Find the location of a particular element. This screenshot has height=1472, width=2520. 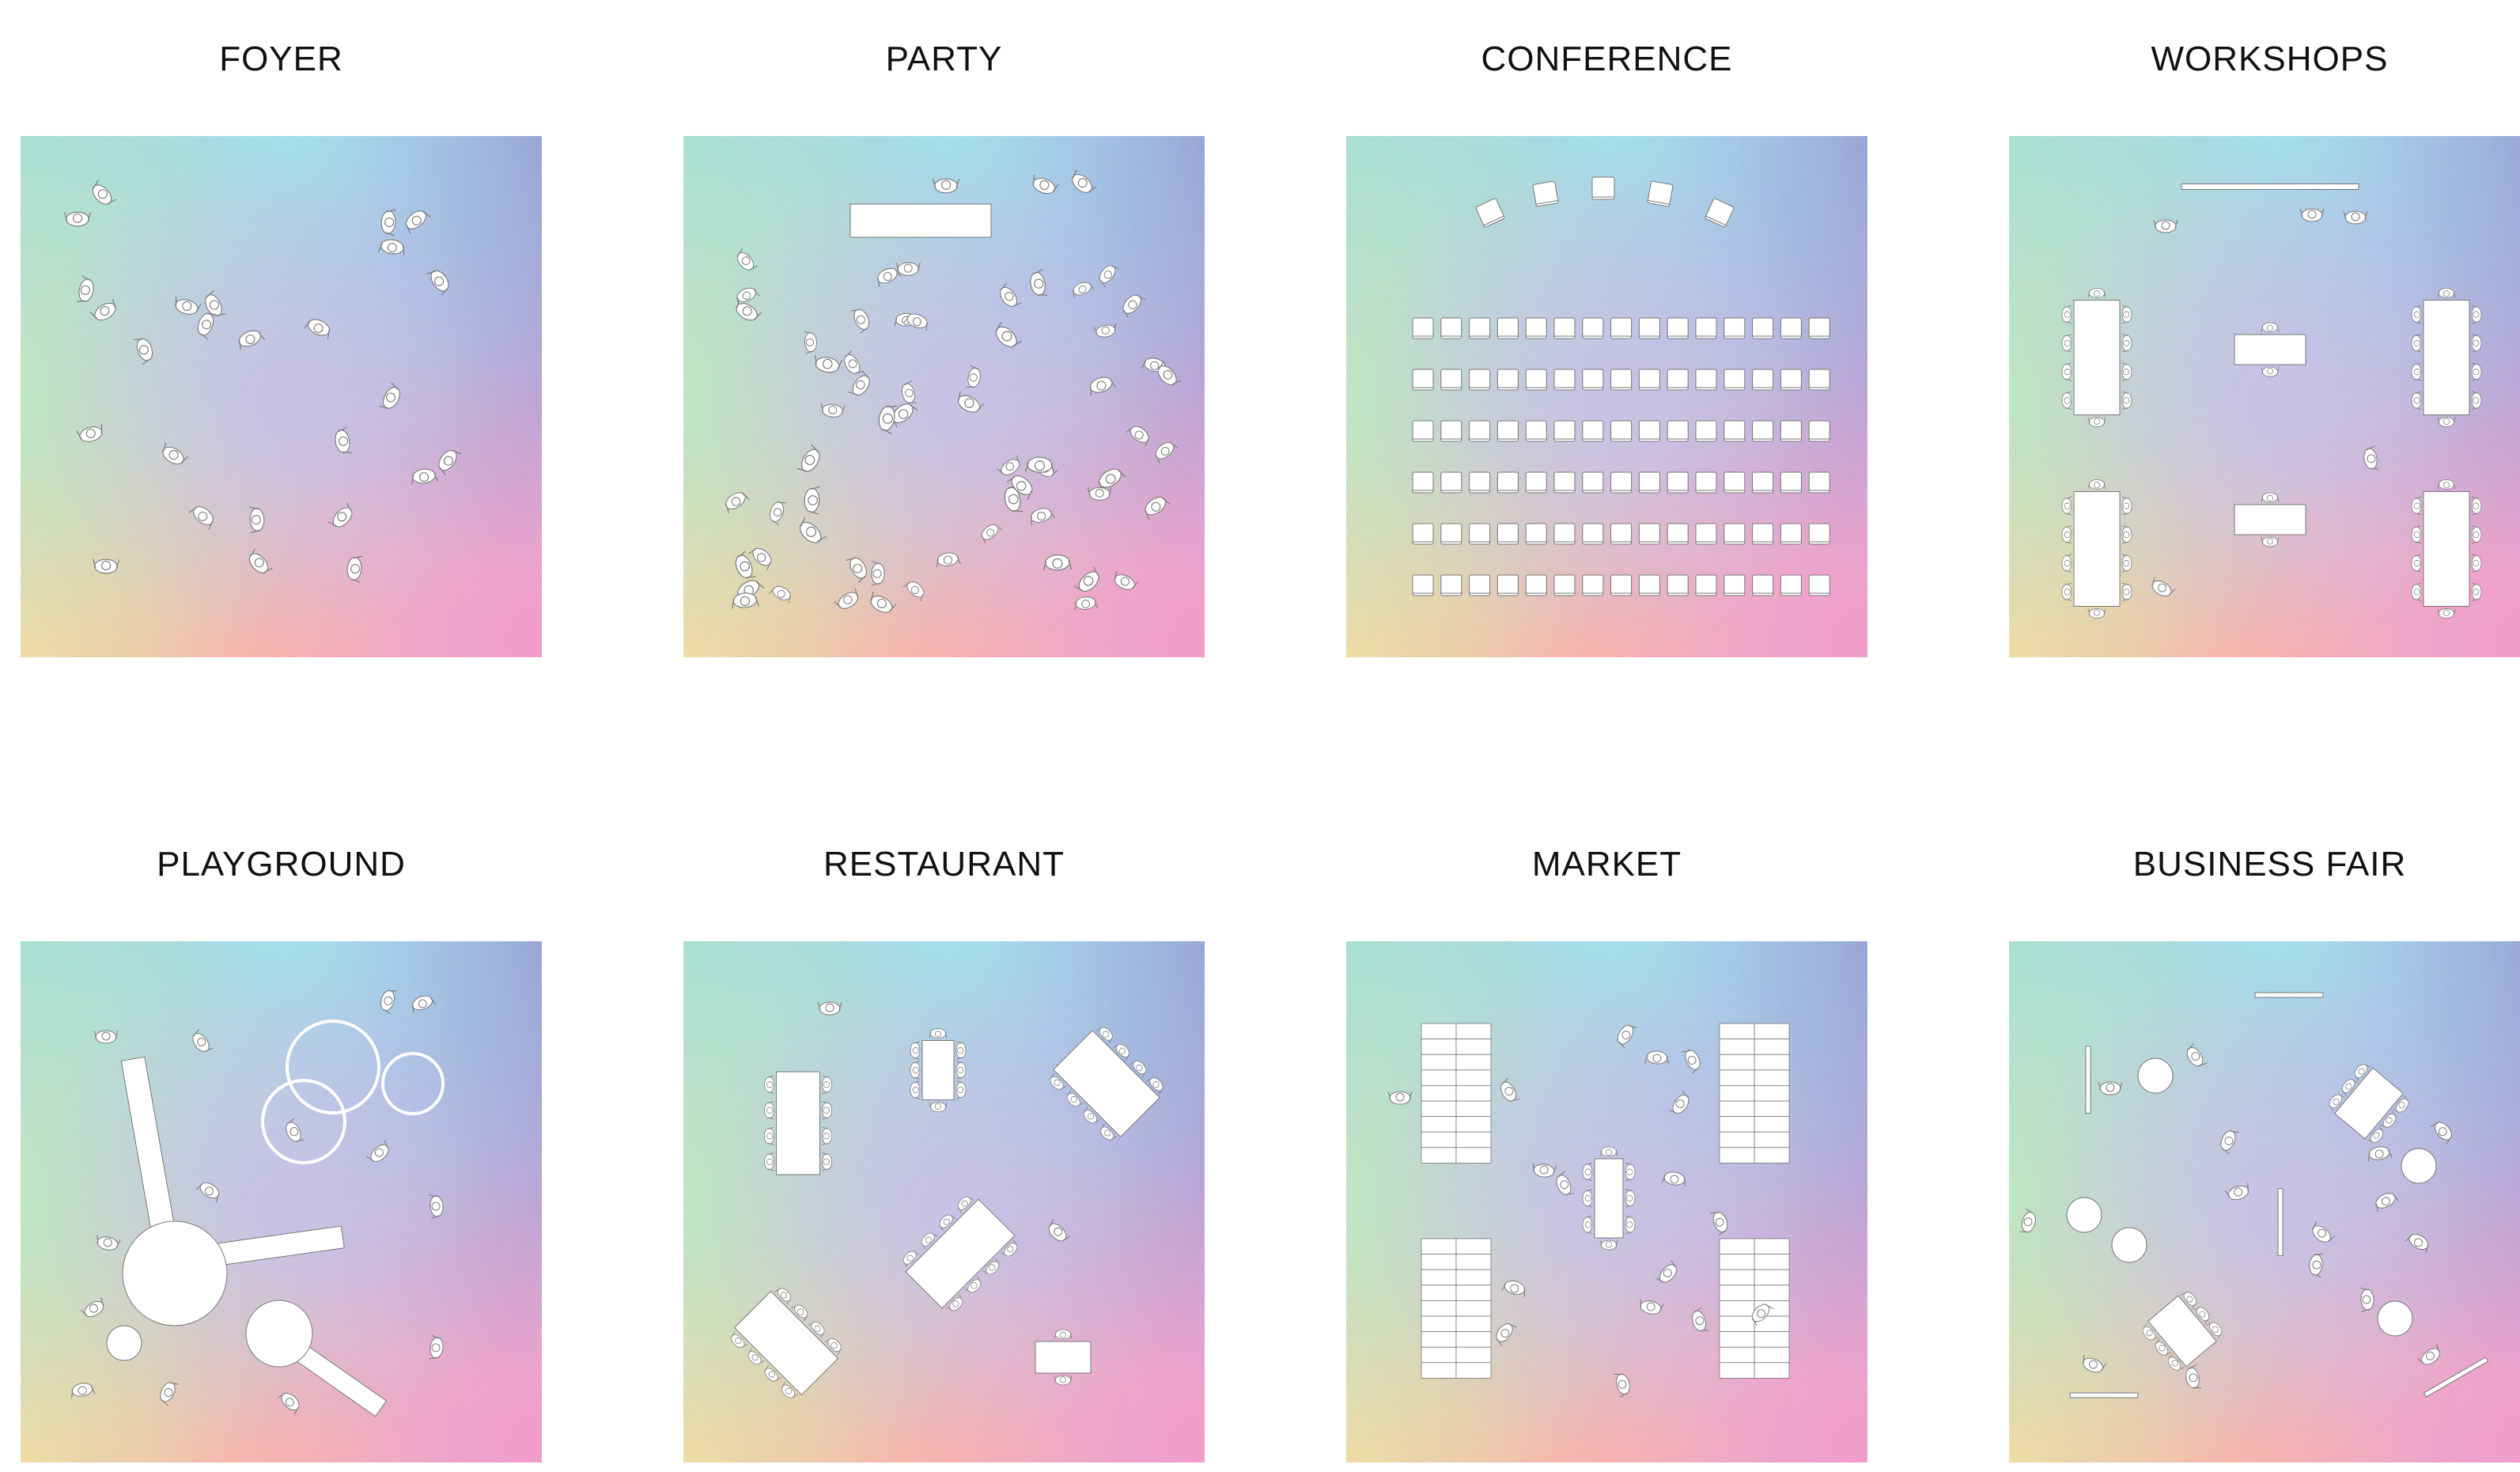

floor-plan-conference is located at coordinates (1606, 396).